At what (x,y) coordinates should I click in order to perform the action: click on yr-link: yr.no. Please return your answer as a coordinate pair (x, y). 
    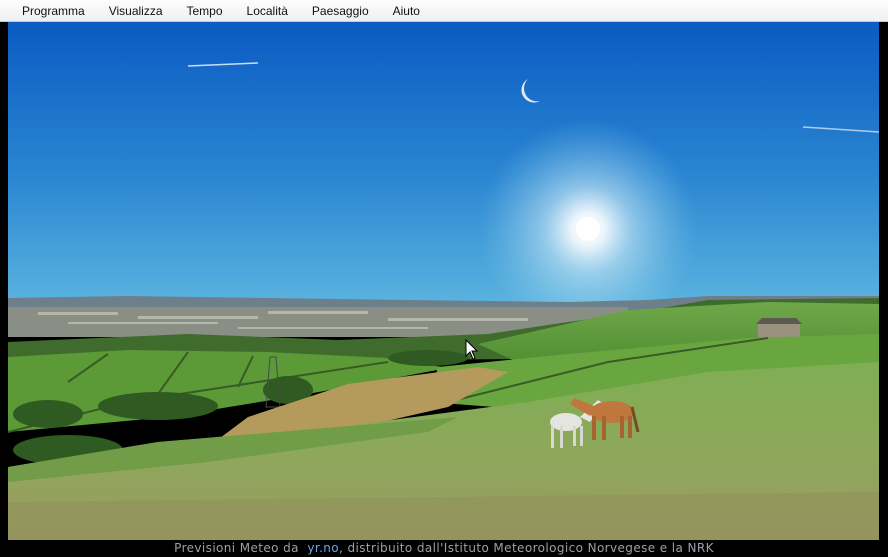
    Looking at the image, I should click on (323, 548).